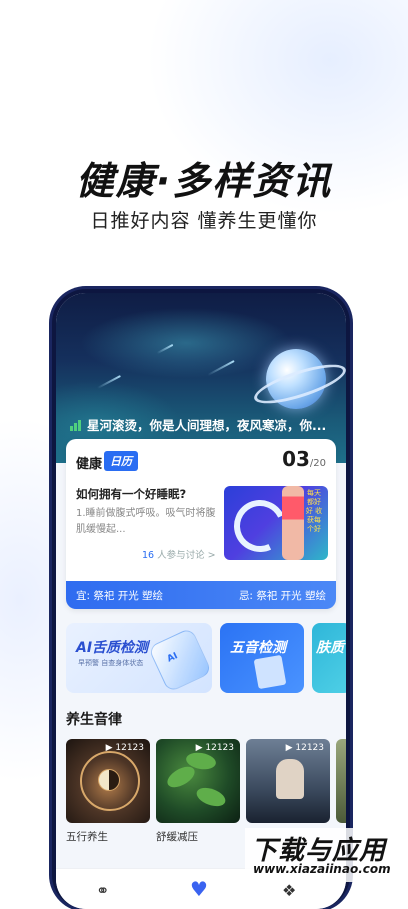 Image resolution: width=408 pixels, height=909 pixels. Describe the element at coordinates (131, 494) in the screenshot. I see `article-title: 如何拥有一个好睡眠?` at that location.